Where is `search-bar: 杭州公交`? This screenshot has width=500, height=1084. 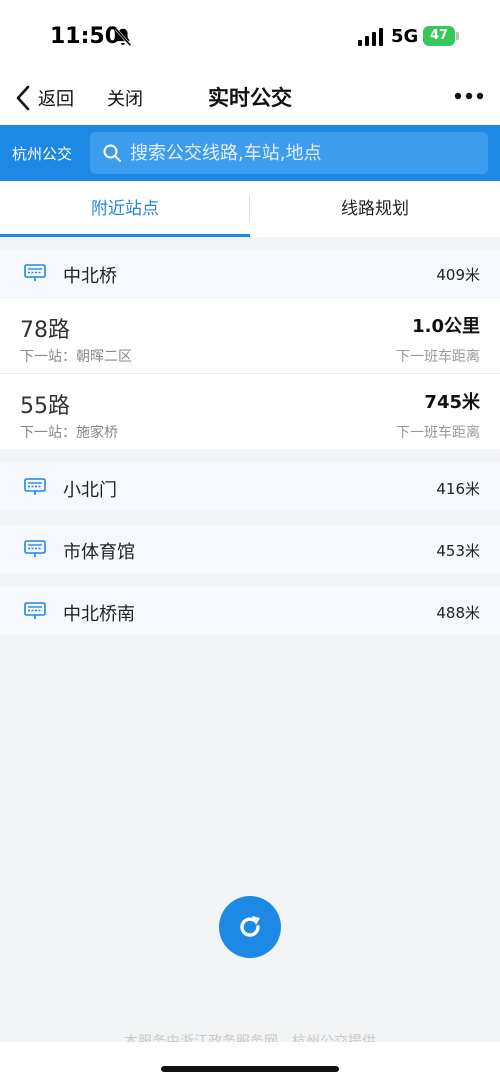
search-bar: 杭州公交 is located at coordinates (250, 153).